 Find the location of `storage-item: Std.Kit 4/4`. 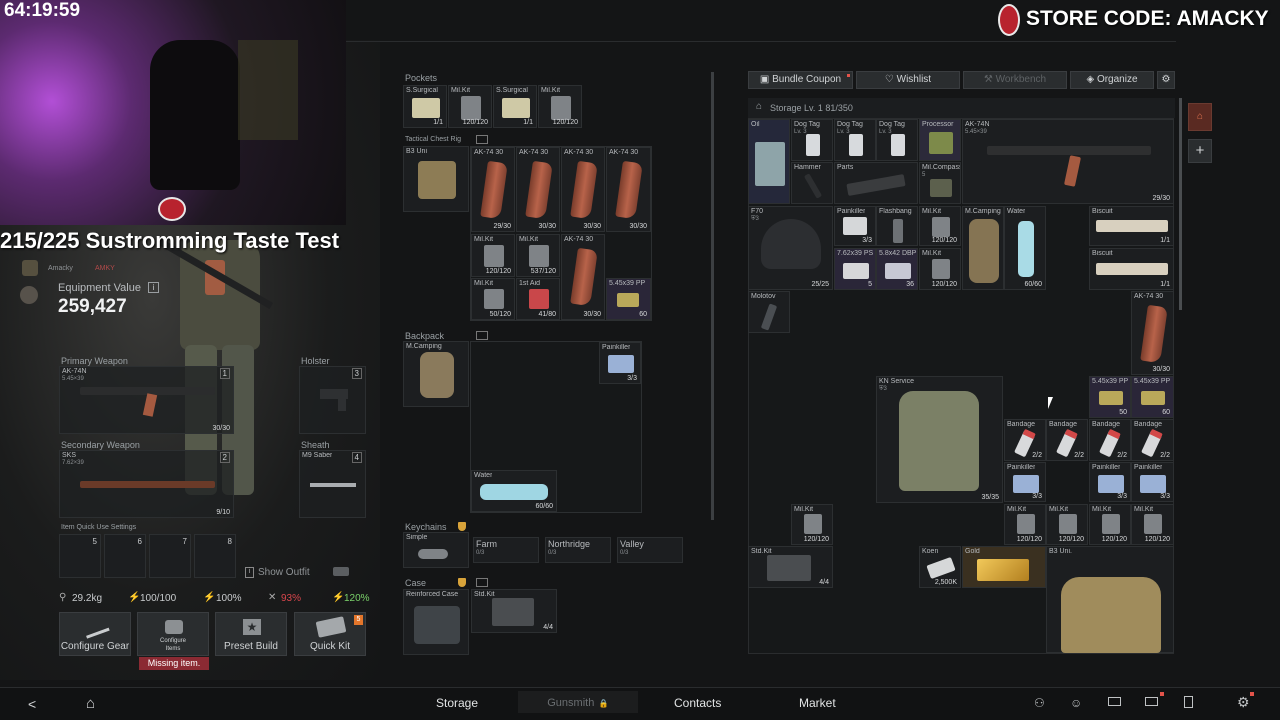

storage-item: Std.Kit 4/4 is located at coordinates (790, 567).